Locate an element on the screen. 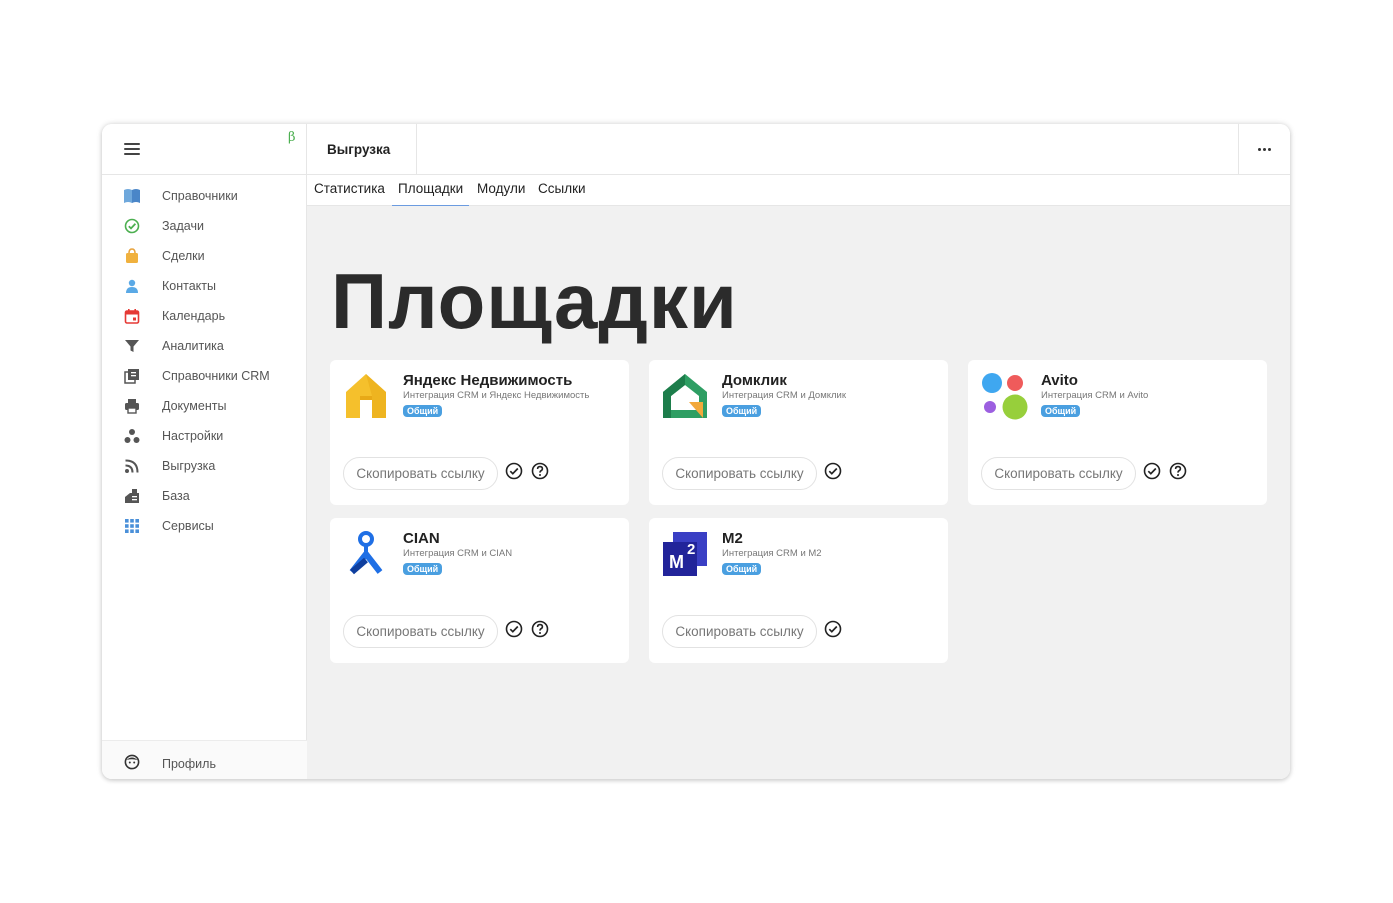 This screenshot has height=903, width=1393. sidebar-item-calendar: Календарь is located at coordinates (204, 316).